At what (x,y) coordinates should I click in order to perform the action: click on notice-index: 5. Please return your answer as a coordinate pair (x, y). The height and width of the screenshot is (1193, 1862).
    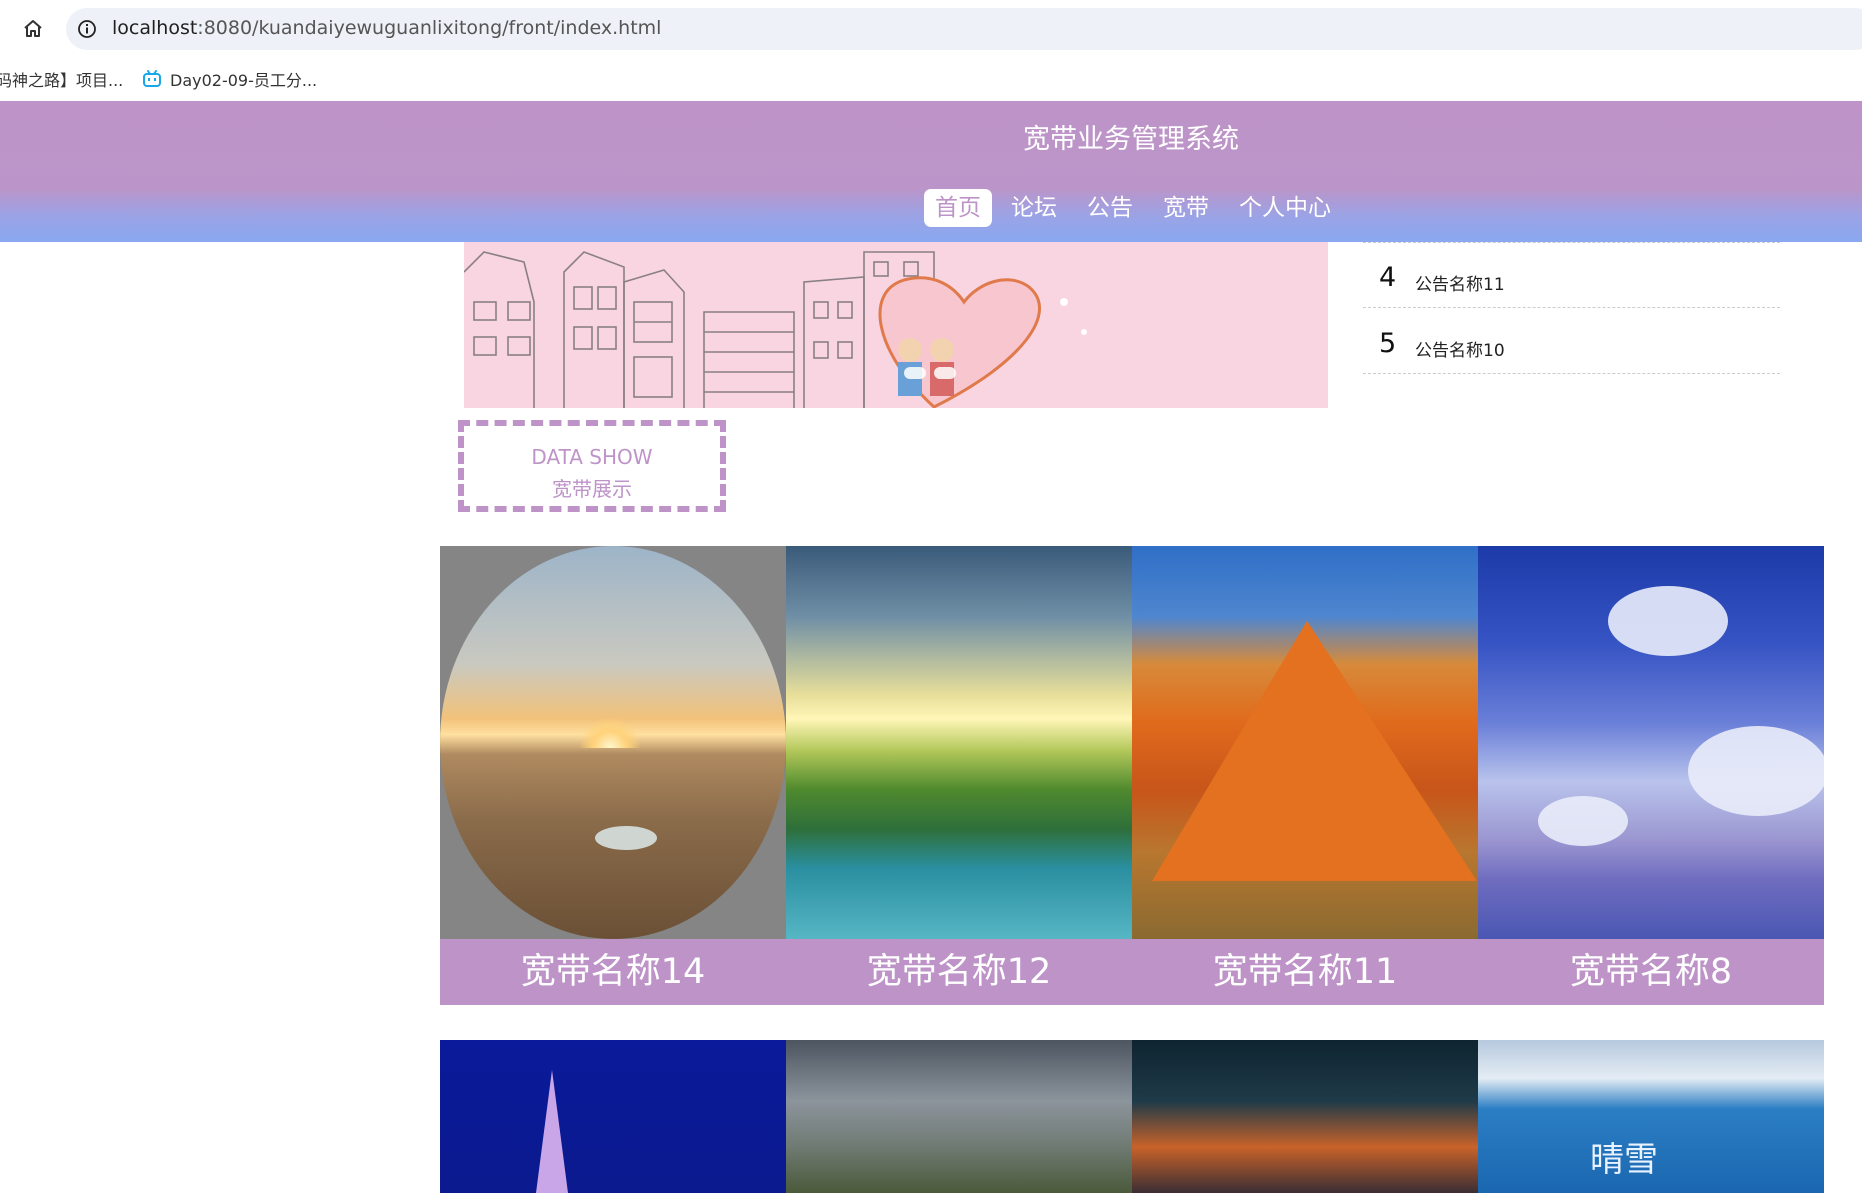
    Looking at the image, I should click on (1388, 343).